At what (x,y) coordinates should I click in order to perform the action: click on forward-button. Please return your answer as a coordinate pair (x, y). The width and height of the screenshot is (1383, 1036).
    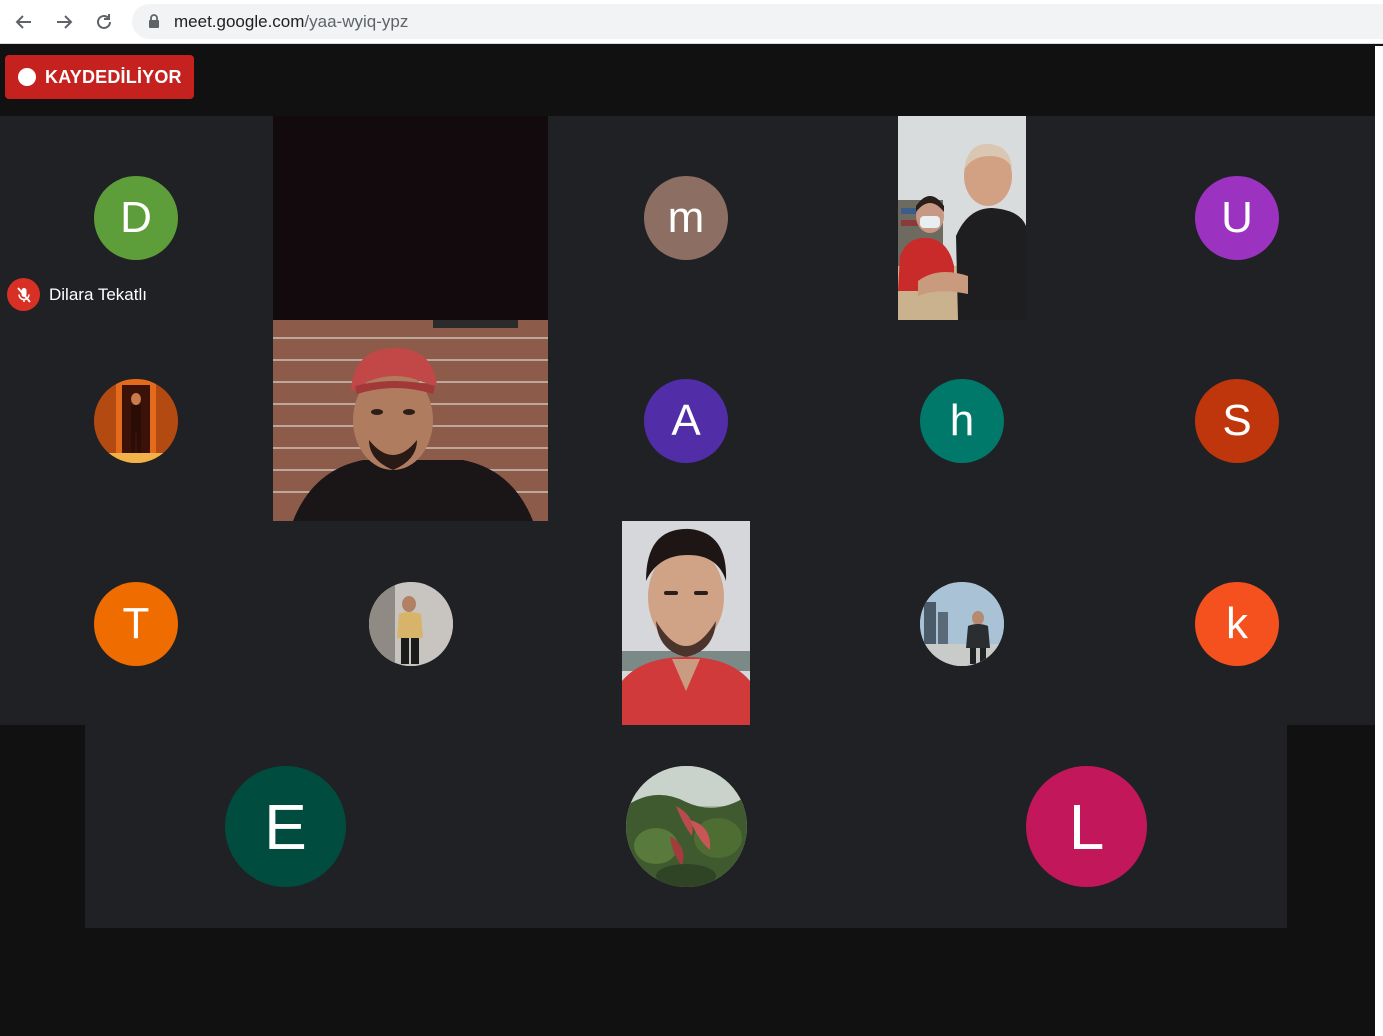
    Looking at the image, I should click on (64, 22).